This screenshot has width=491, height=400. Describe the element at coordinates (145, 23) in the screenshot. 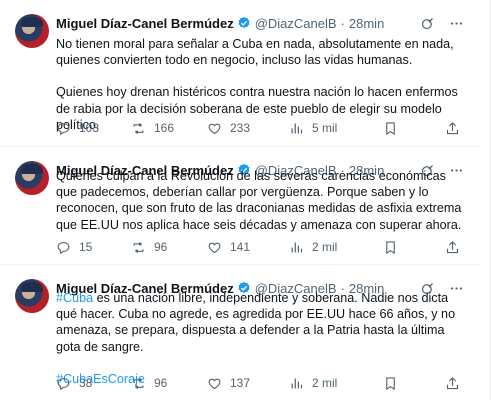

I see `author-name: Miguel Díaz-Canel Bermúdez` at that location.